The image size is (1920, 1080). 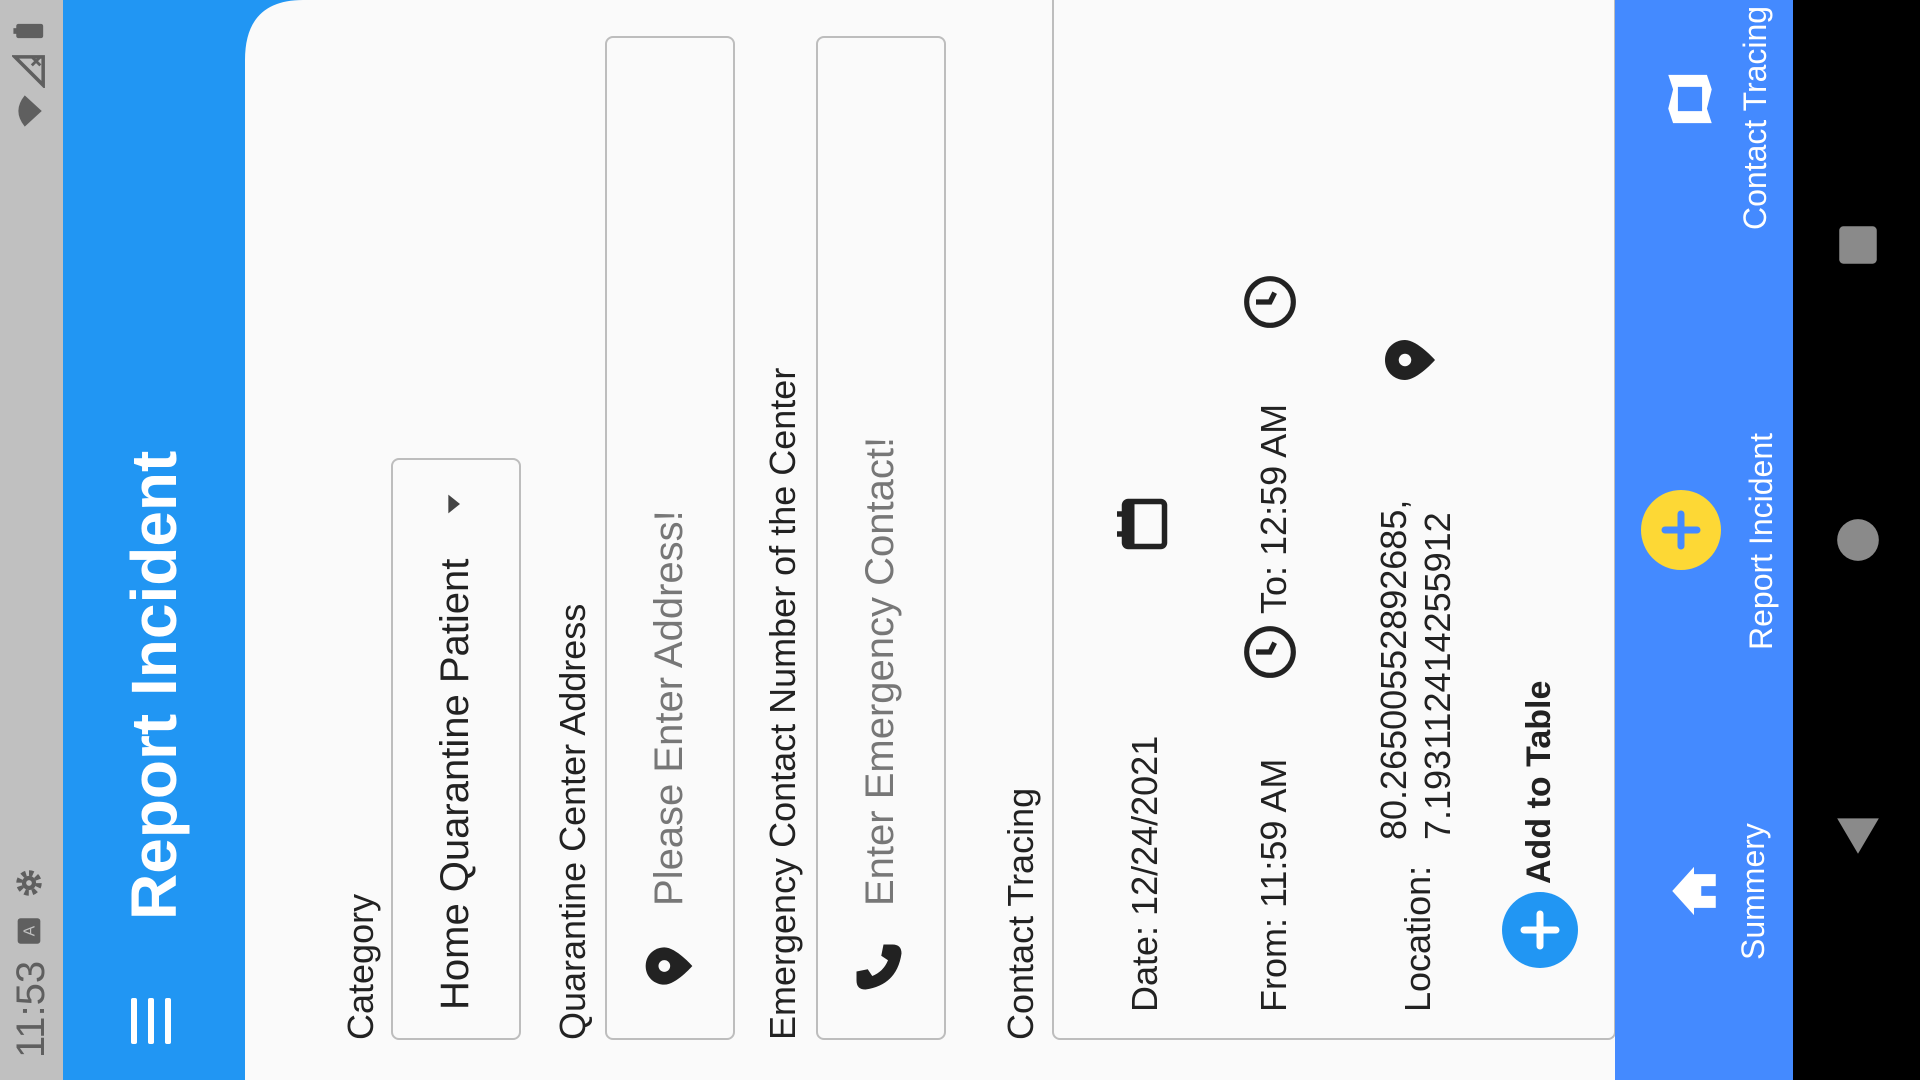 What do you see at coordinates (1704, 860) in the screenshot?
I see `nav-item-summery: Summery` at bounding box center [1704, 860].